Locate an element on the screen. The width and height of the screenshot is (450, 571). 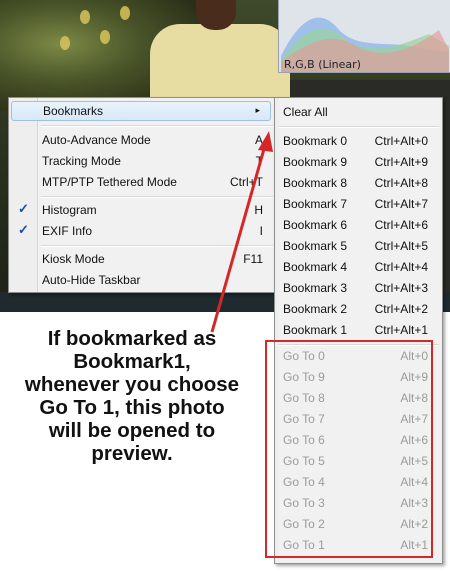
callout-line: Go To 1, this photo is located at coordinates (132, 407).